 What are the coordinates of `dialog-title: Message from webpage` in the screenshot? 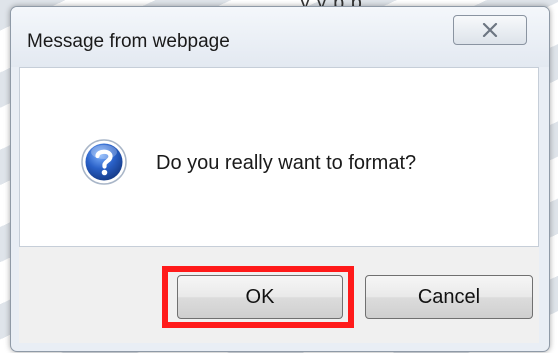 It's located at (128, 41).